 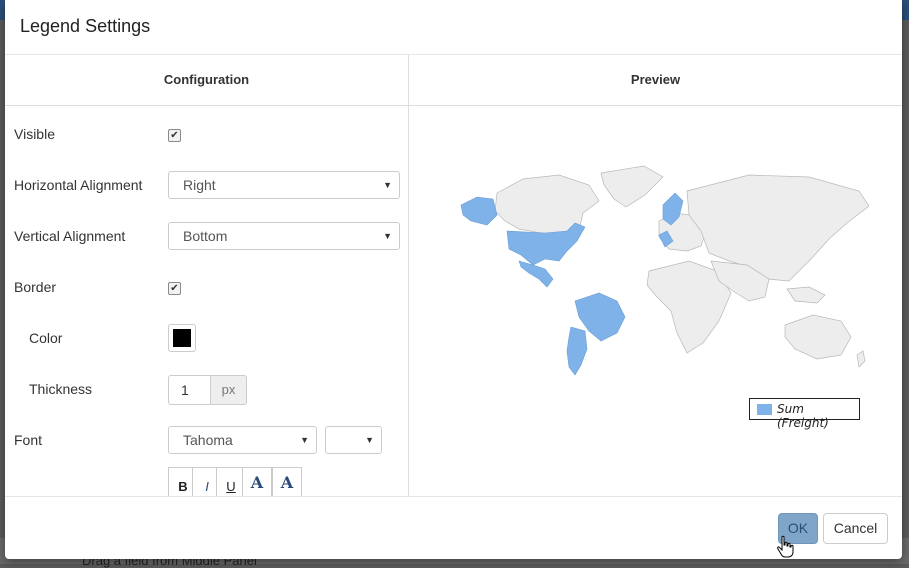 I want to click on legend-label: Sum (Freight), so click(x=803, y=416).